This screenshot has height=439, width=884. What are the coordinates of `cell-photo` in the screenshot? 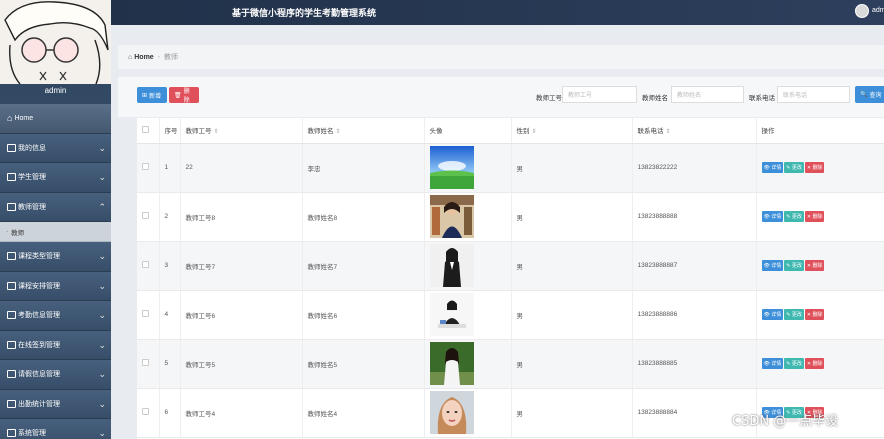 It's located at (468, 413).